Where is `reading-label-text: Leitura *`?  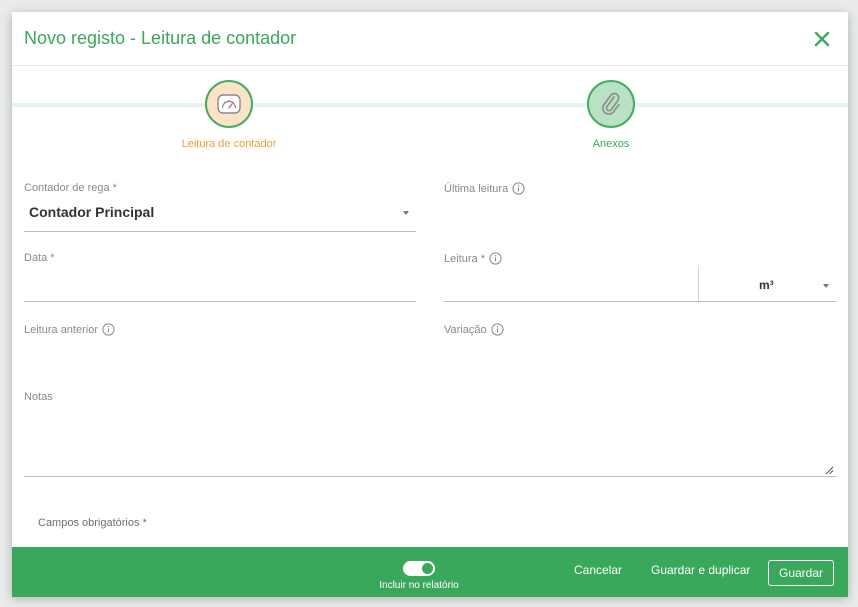 reading-label-text: Leitura * is located at coordinates (464, 258).